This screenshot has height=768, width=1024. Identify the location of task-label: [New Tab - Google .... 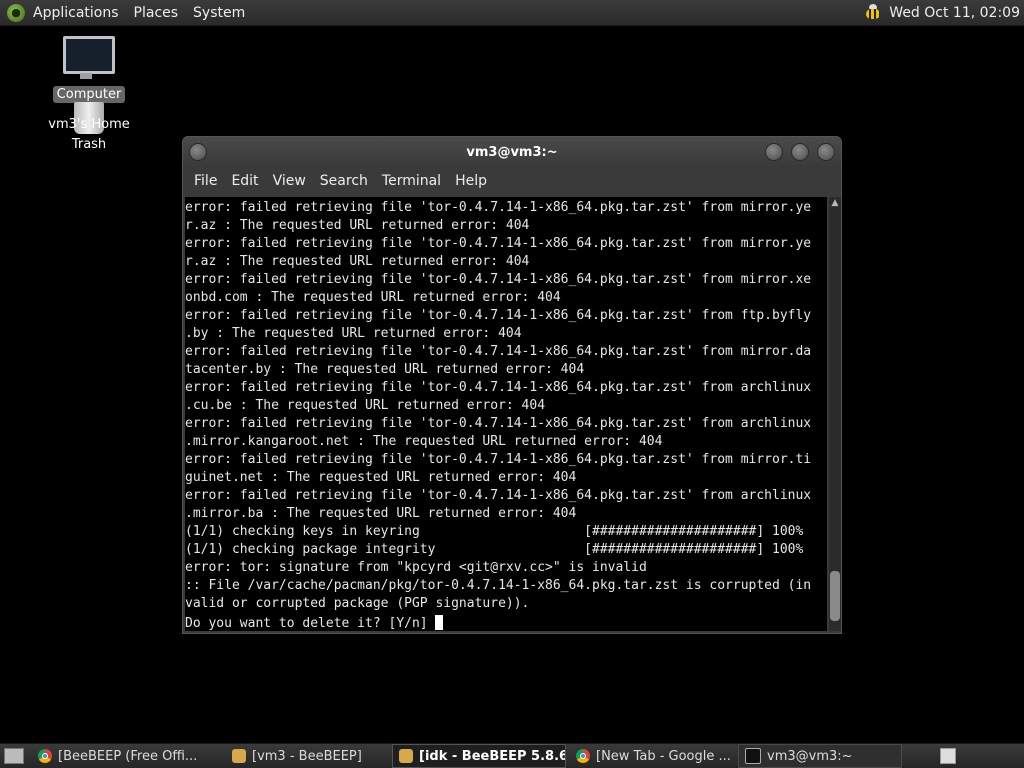
(663, 756).